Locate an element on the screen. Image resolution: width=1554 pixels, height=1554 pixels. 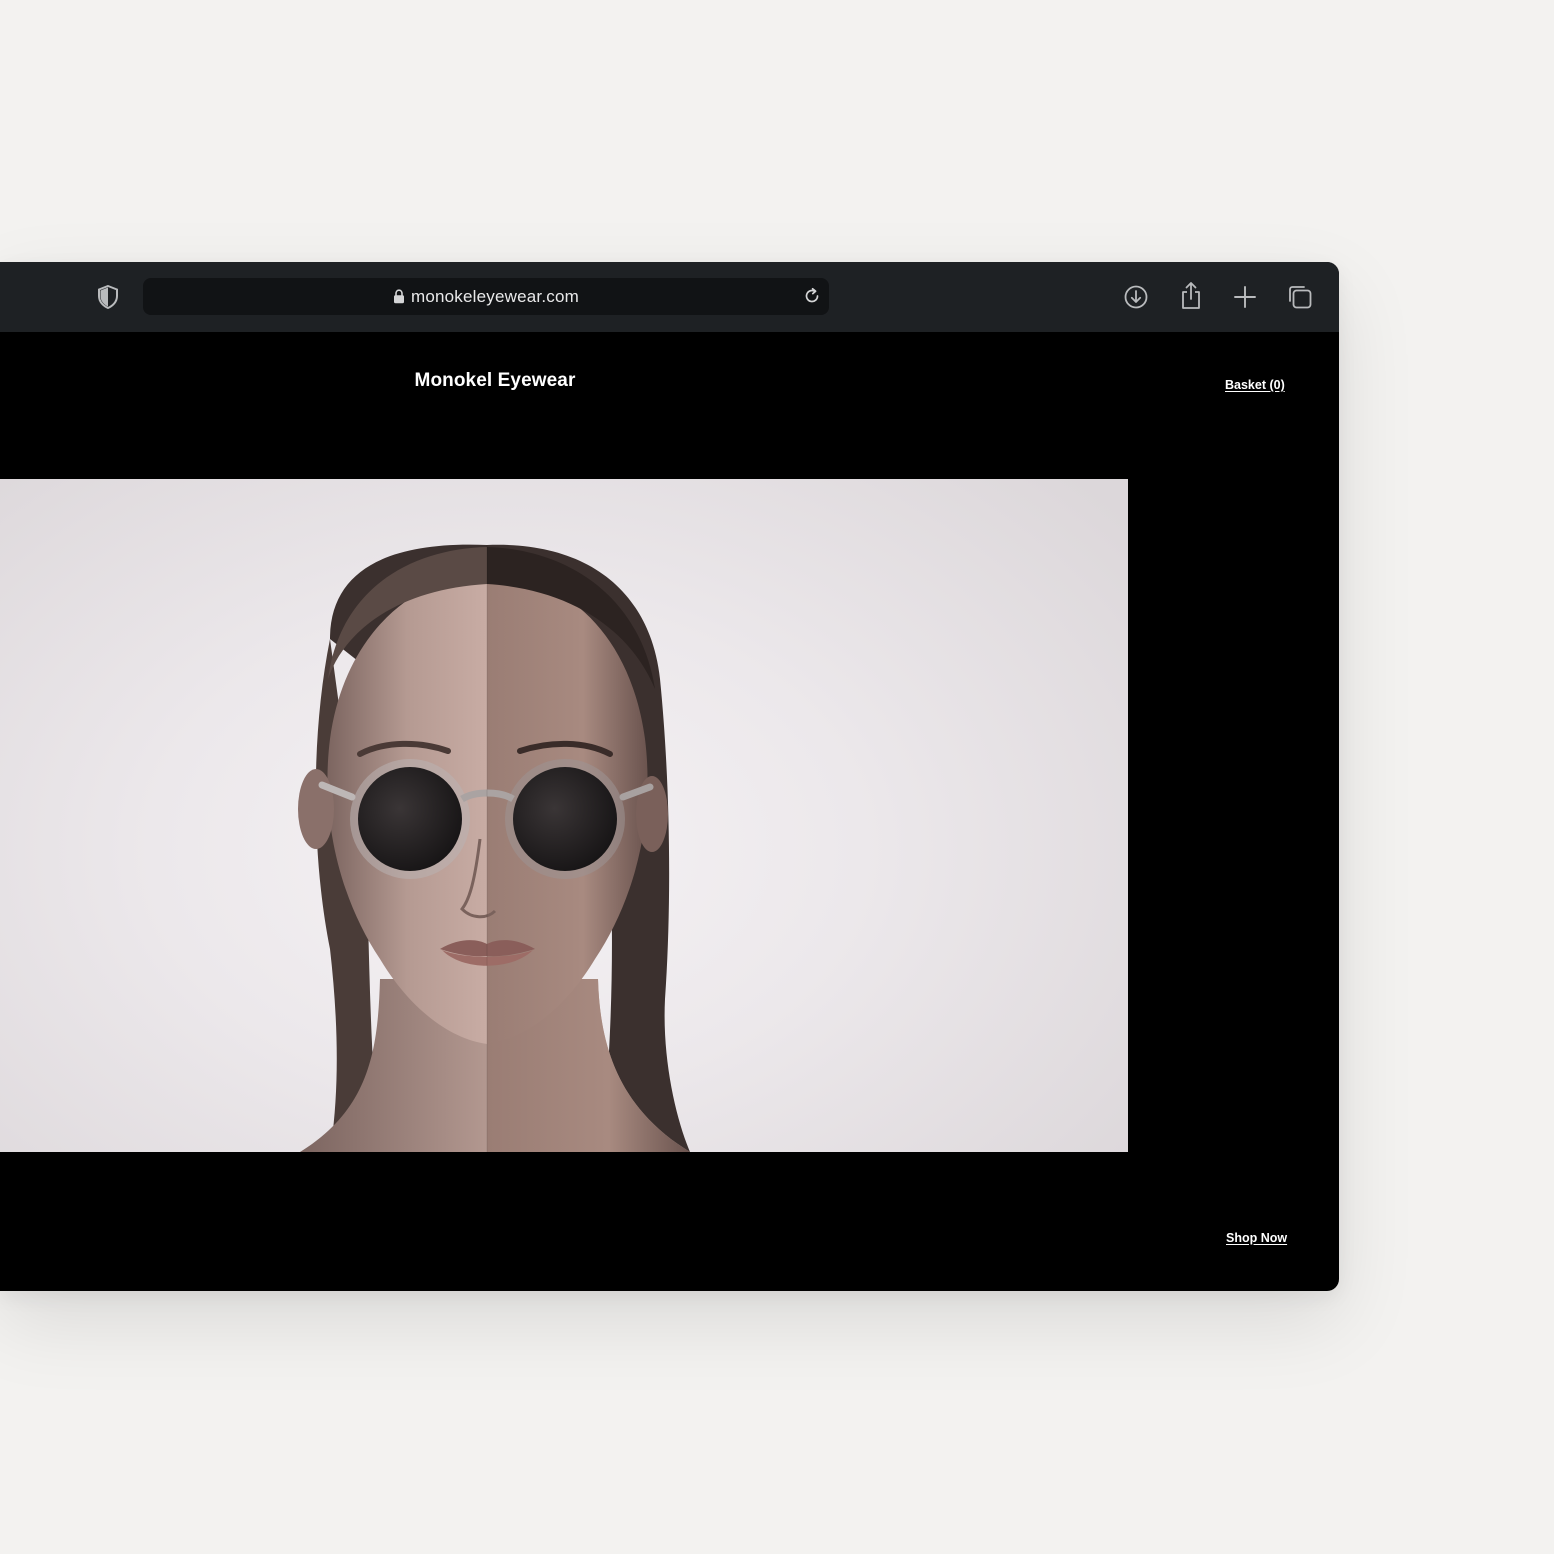
tabs-overview-icon is located at coordinates (1300, 297).